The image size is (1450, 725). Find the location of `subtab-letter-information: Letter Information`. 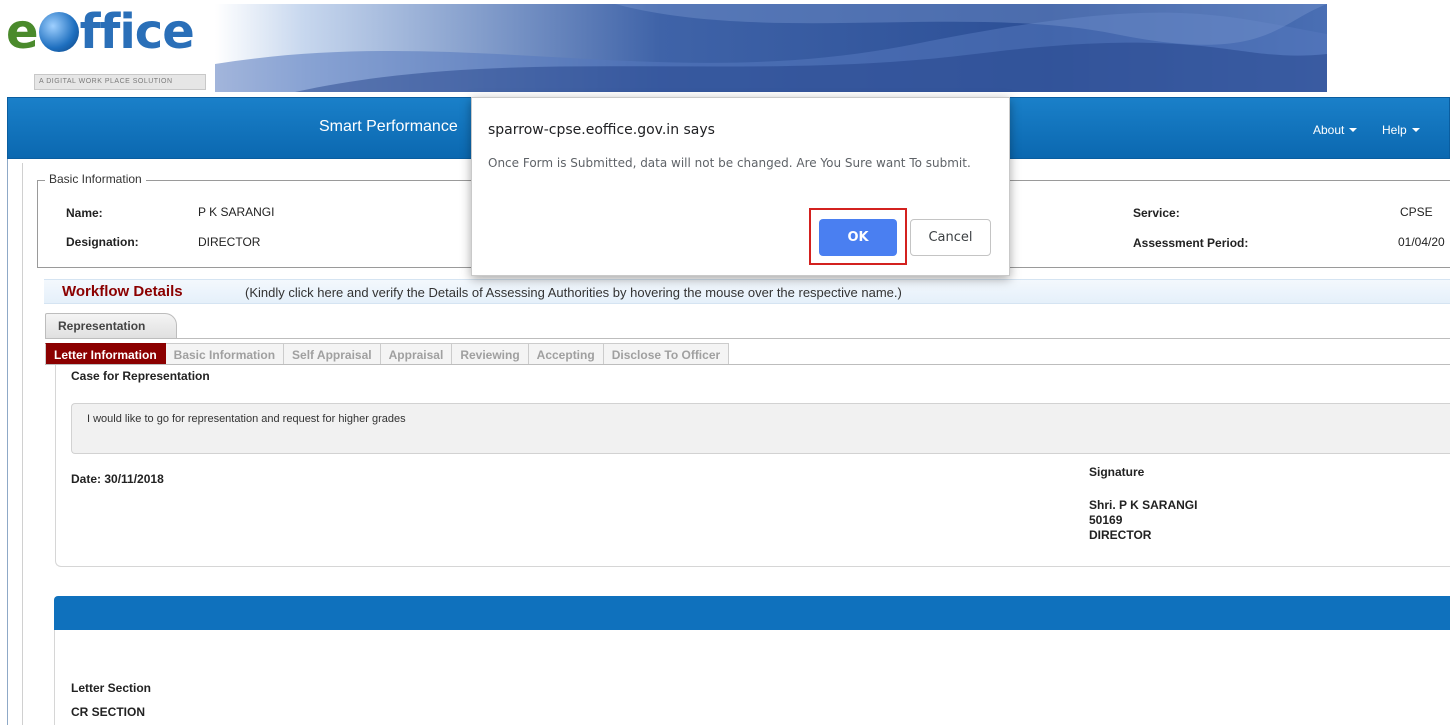

subtab-letter-information: Letter Information is located at coordinates (105, 354).